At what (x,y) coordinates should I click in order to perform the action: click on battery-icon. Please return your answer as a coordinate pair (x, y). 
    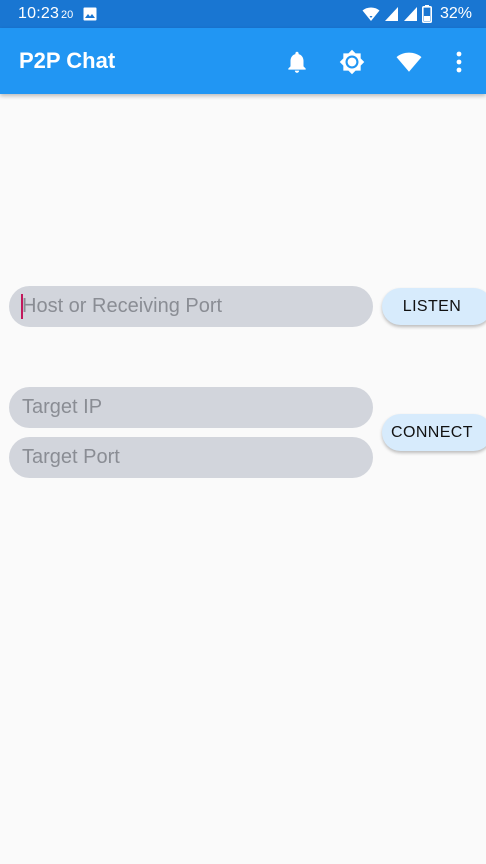
    Looking at the image, I should click on (426, 14).